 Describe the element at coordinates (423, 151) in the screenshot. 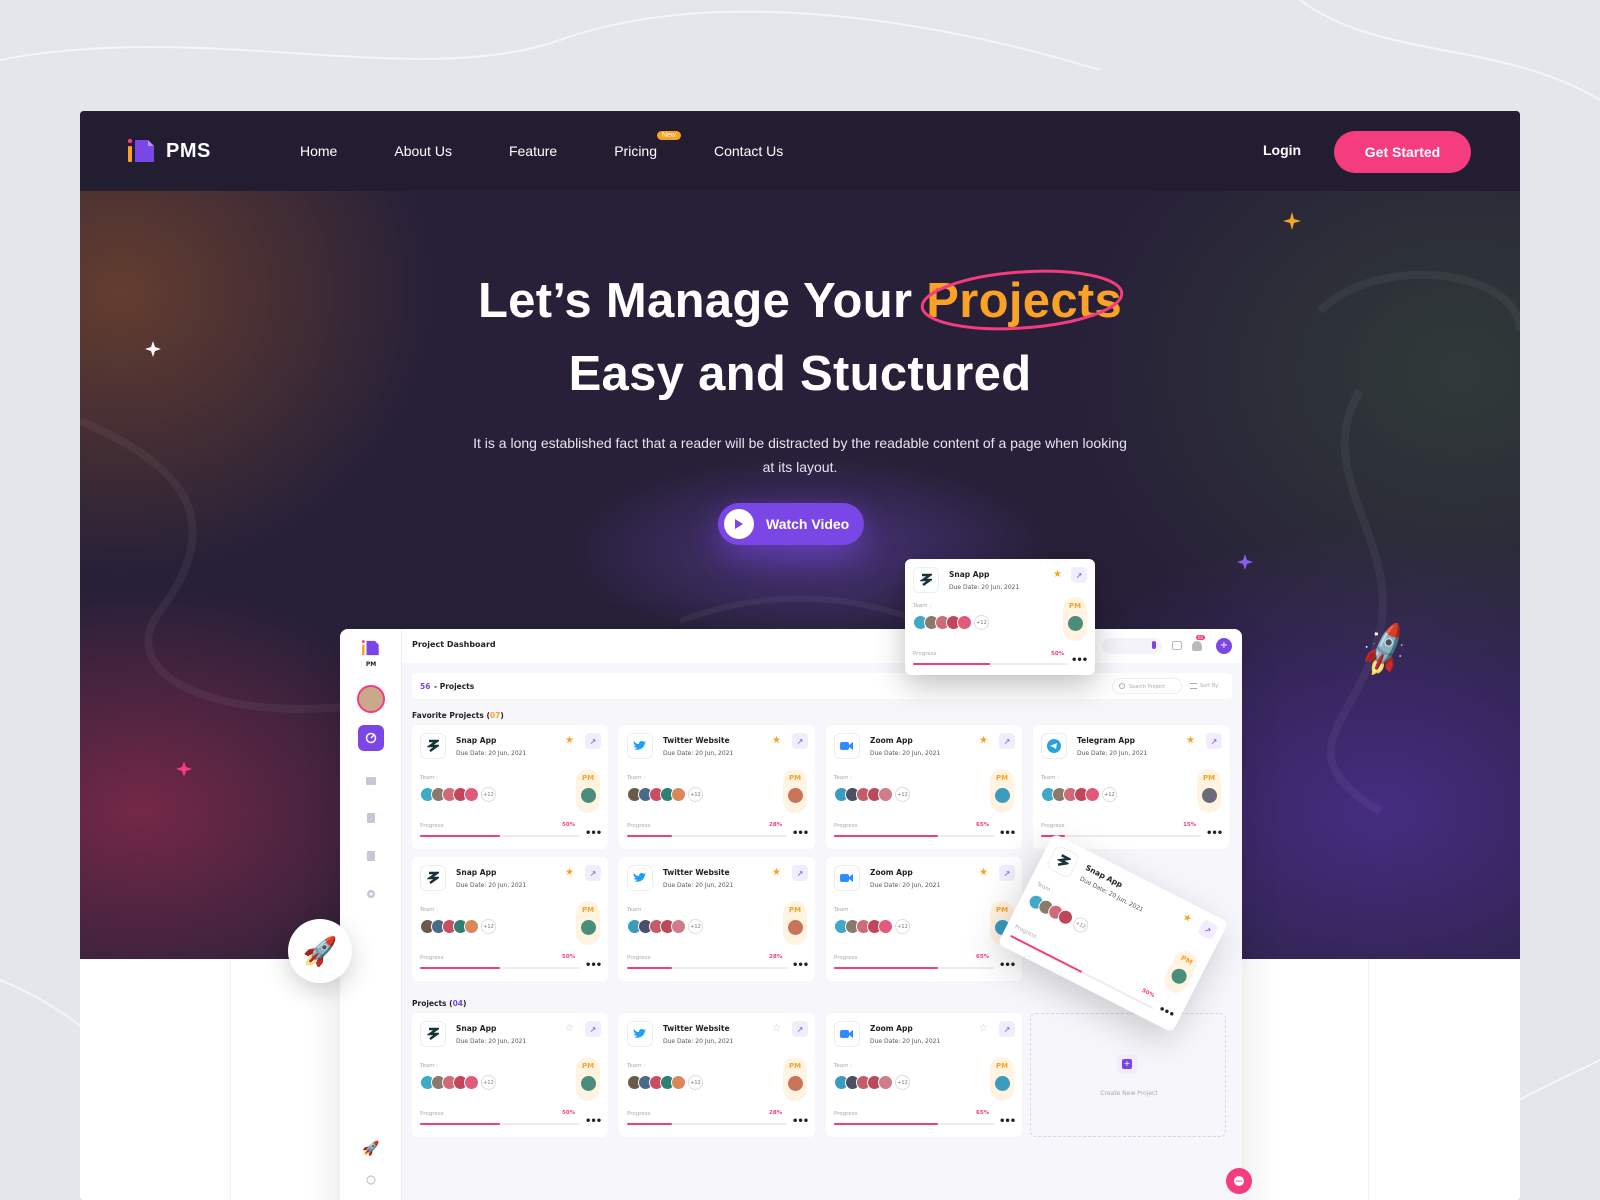

I see `nav-about-us: About Us` at that location.